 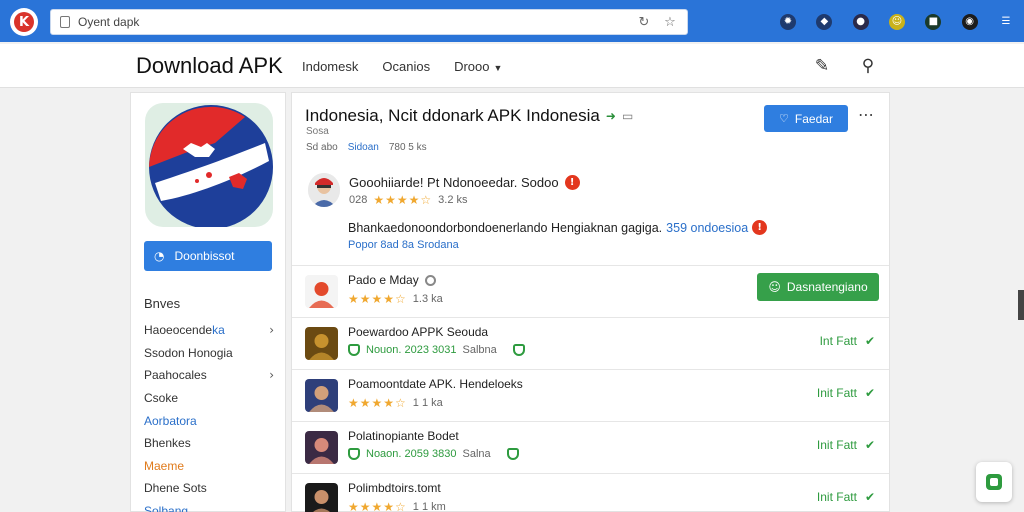 What do you see at coordinates (994, 482) in the screenshot?
I see `floating-action-button` at bounding box center [994, 482].